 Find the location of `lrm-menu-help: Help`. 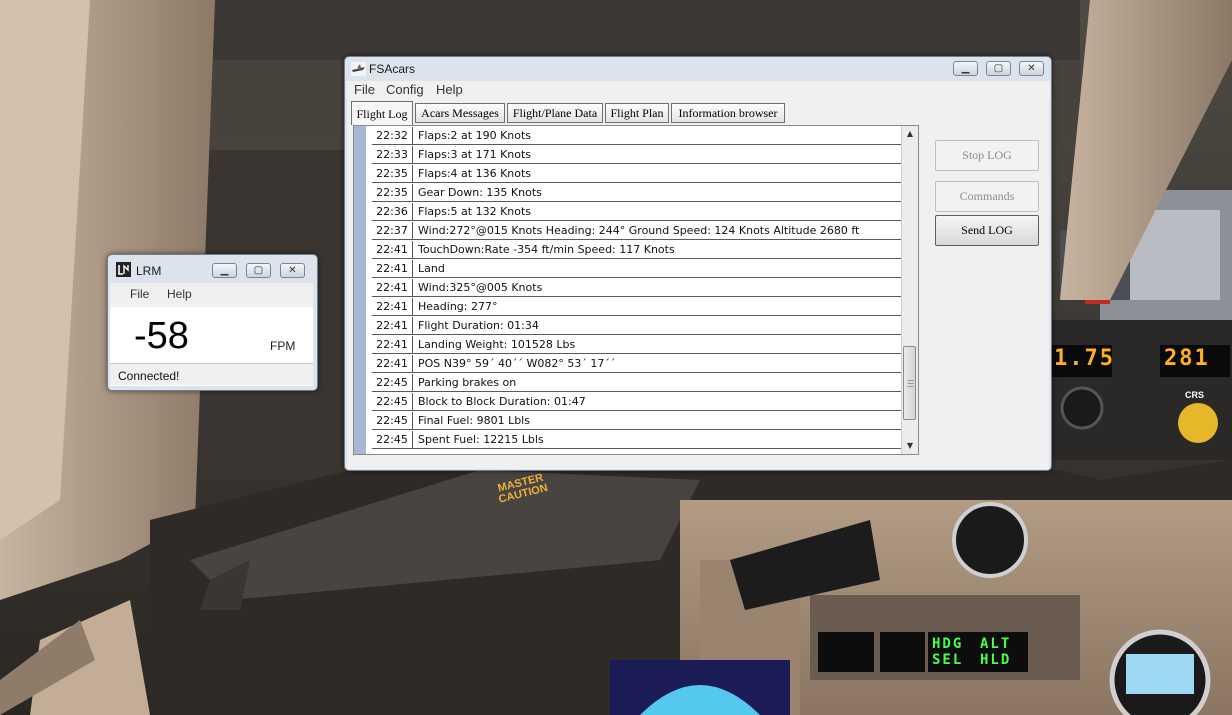

lrm-menu-help: Help is located at coordinates (179, 294).